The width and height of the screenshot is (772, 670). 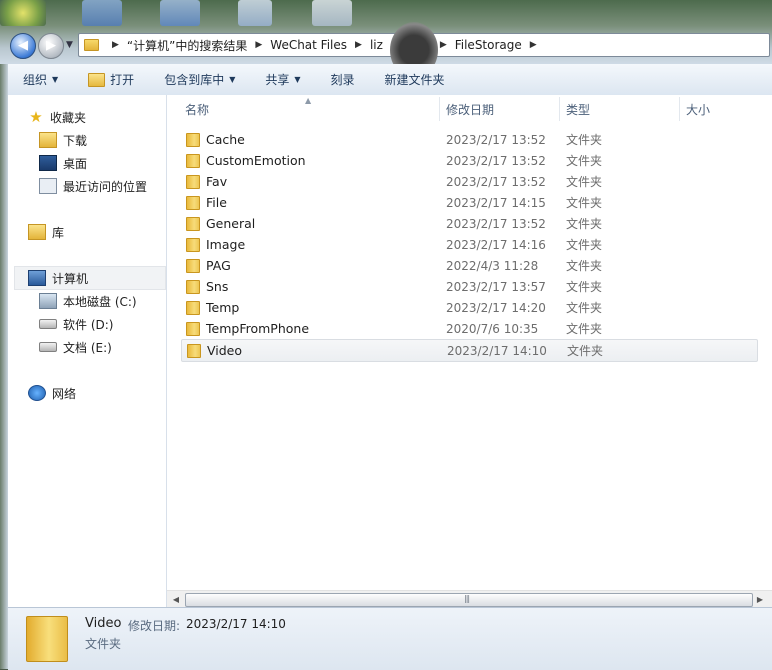 What do you see at coordinates (105, 186) in the screenshot?
I see `sidebar-item-label: 最近访问的位置` at bounding box center [105, 186].